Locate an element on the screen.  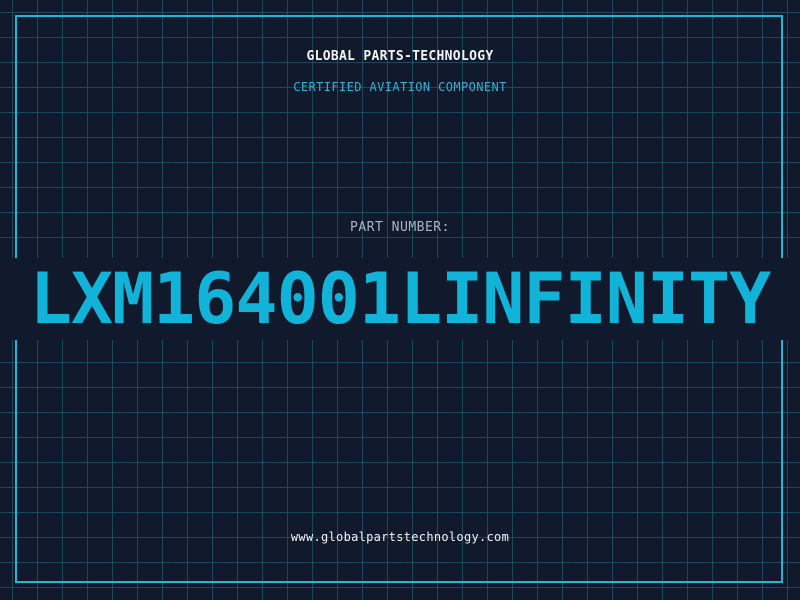
company-name: GLOBAL PARTS-TECHNOLOGY is located at coordinates (400, 56).